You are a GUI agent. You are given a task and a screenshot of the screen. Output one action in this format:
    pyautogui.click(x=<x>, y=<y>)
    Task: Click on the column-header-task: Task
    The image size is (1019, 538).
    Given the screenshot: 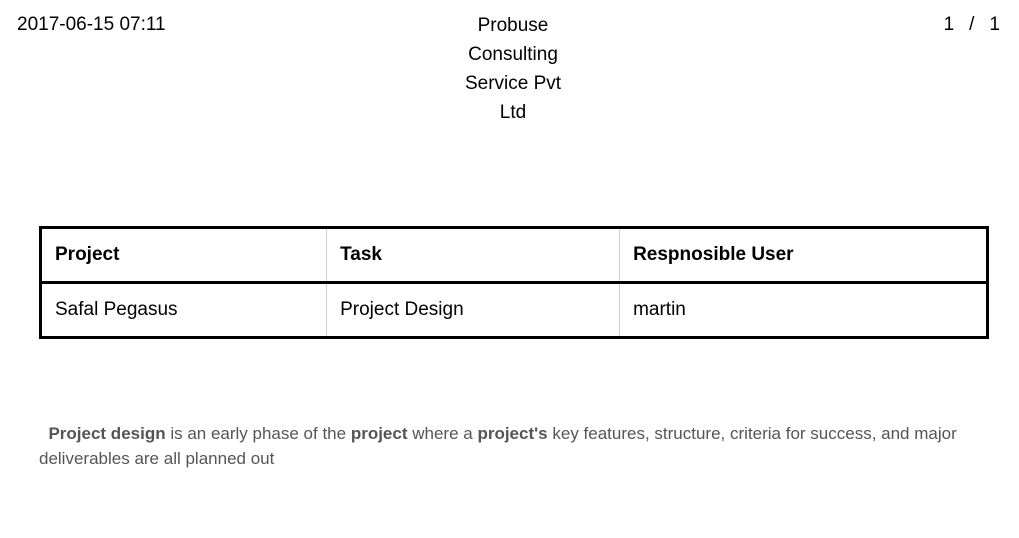 What is the action you would take?
    pyautogui.click(x=473, y=255)
    